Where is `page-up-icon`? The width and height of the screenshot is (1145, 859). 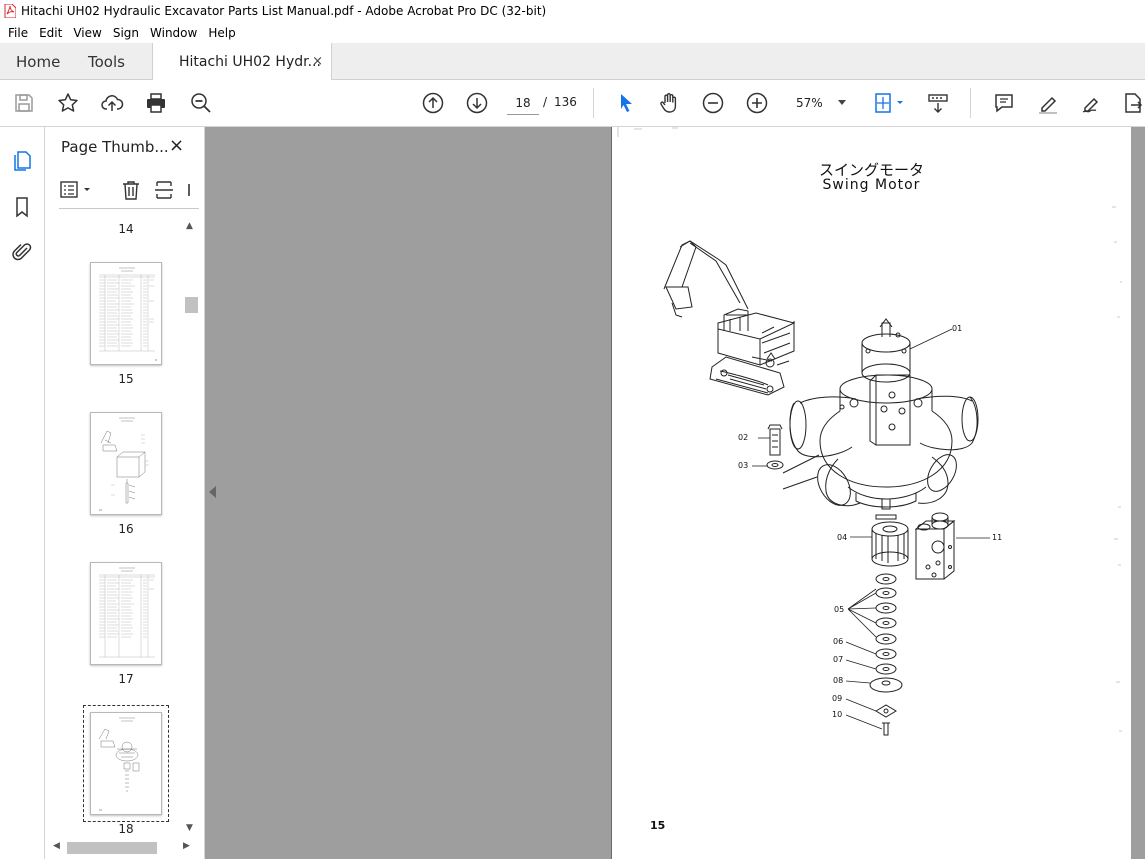
page-up-icon is located at coordinates (433, 103).